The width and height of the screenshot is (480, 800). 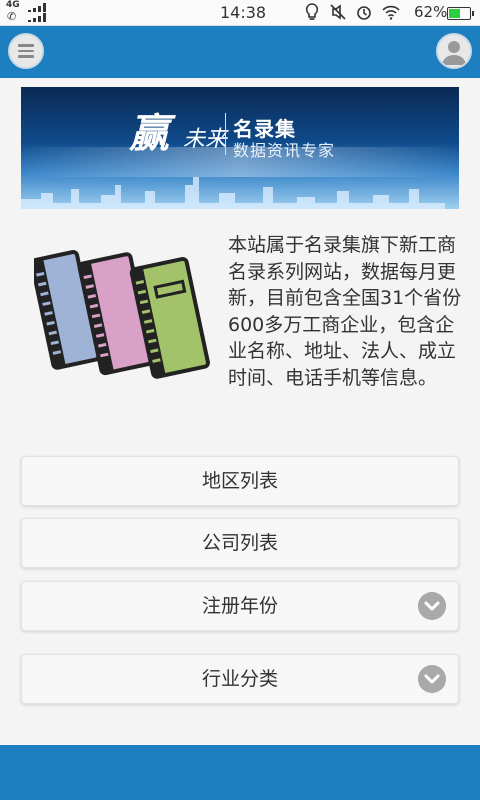 What do you see at coordinates (391, 12) in the screenshot?
I see `wifi-icon` at bounding box center [391, 12].